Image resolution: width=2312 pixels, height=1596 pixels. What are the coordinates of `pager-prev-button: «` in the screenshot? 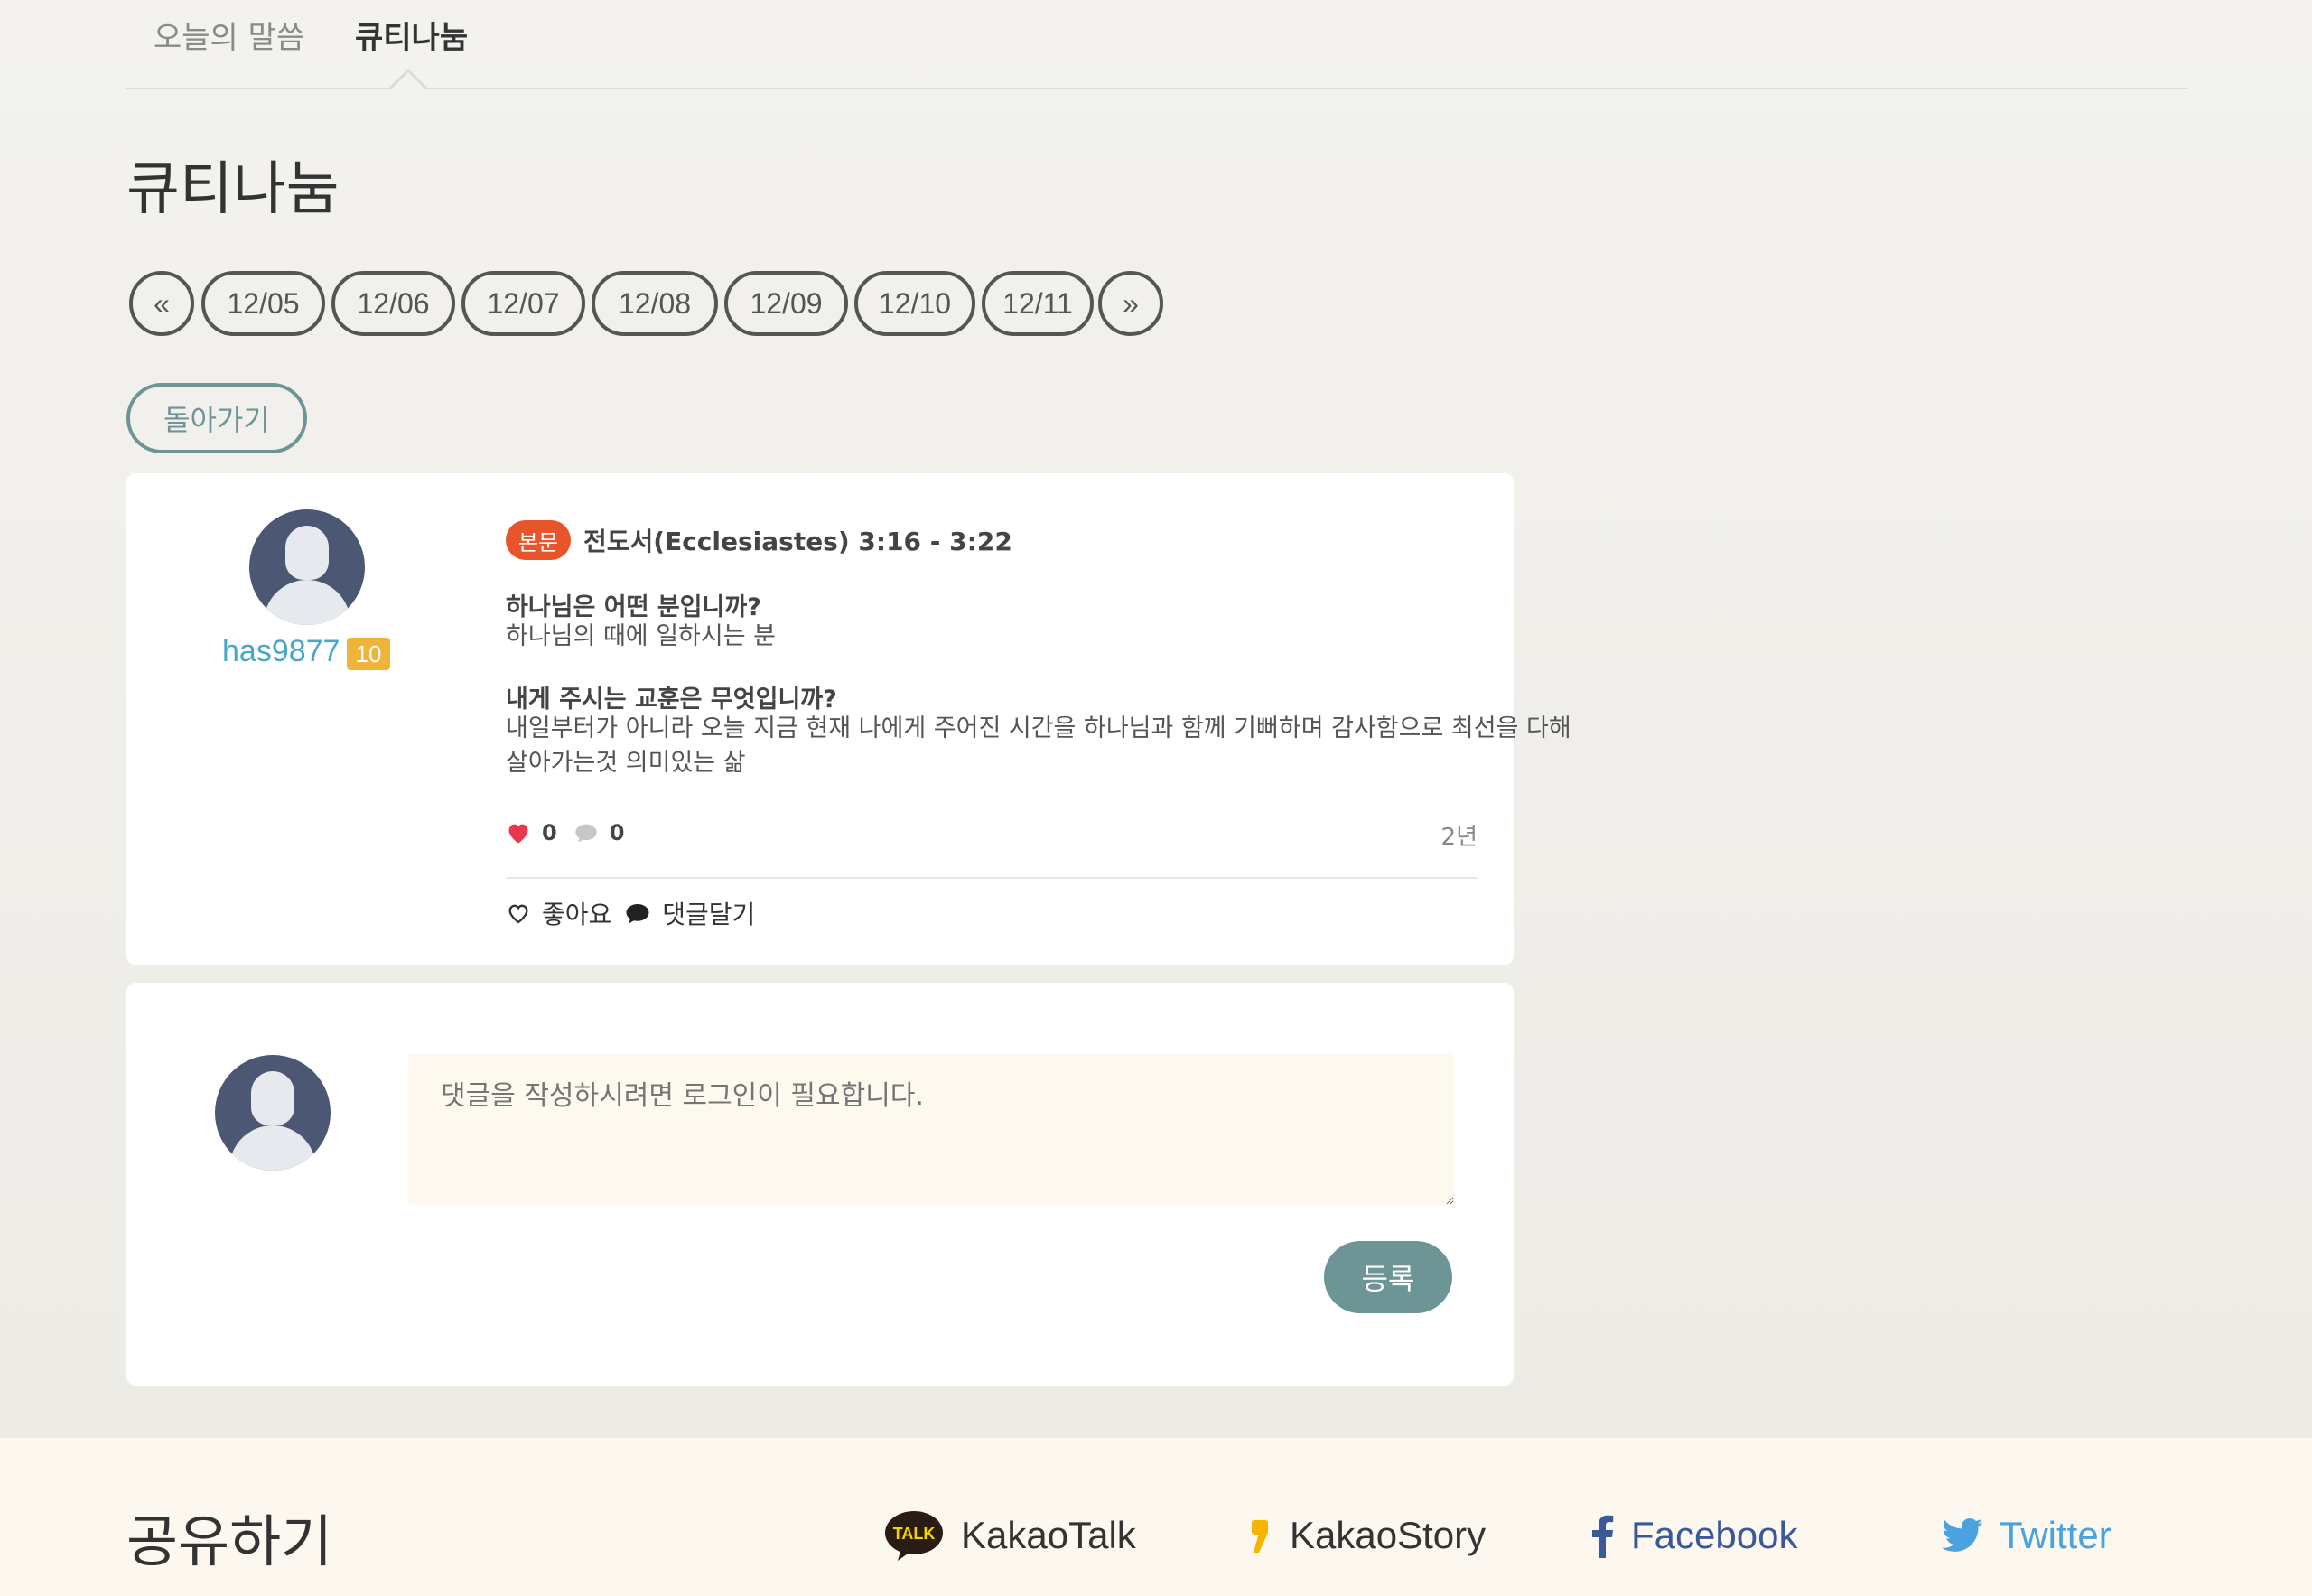 It's located at (161, 303).